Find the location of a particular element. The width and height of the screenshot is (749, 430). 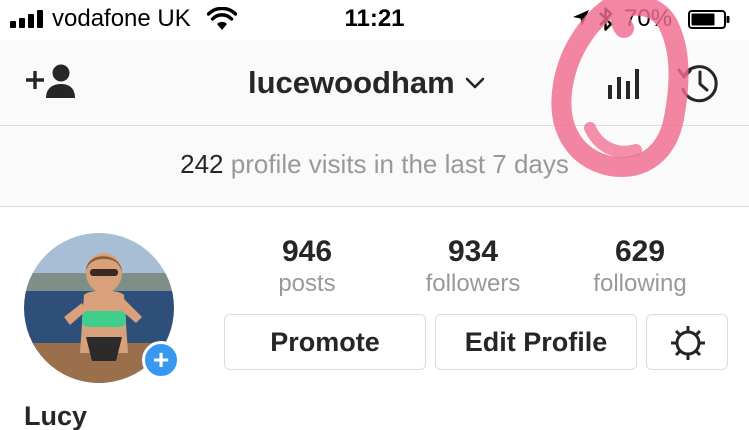

stat-following: 629 following is located at coordinates (640, 266).